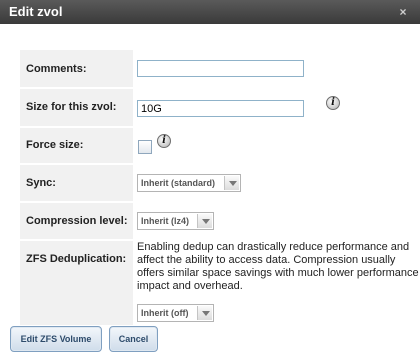 The height and width of the screenshot is (364, 420). I want to click on size-input, so click(220, 108).